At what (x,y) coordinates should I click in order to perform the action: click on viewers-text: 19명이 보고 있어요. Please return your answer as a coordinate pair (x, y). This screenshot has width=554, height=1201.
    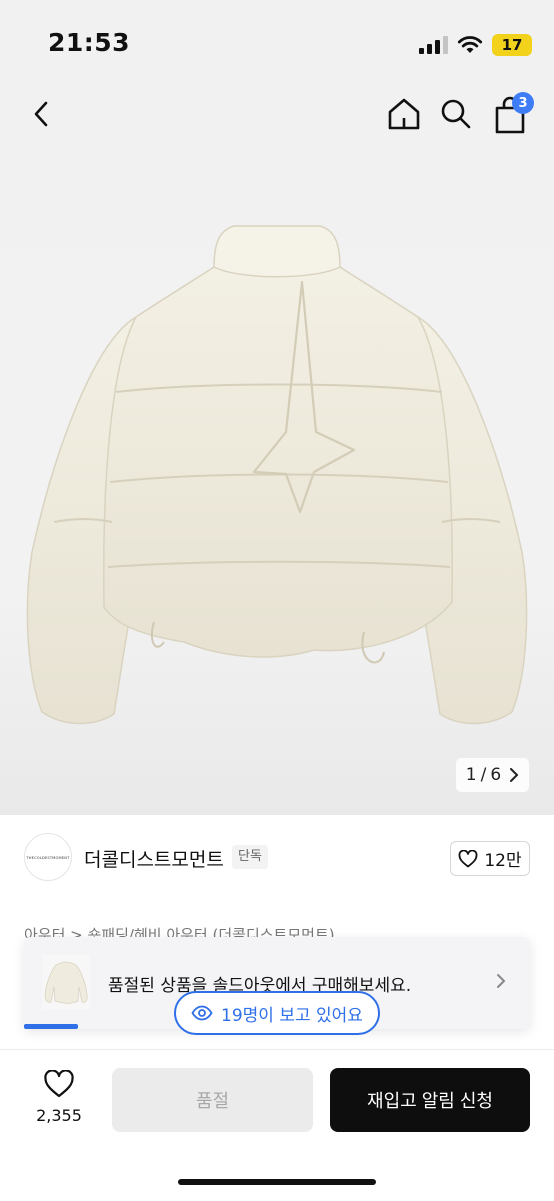
    Looking at the image, I should click on (292, 1015).